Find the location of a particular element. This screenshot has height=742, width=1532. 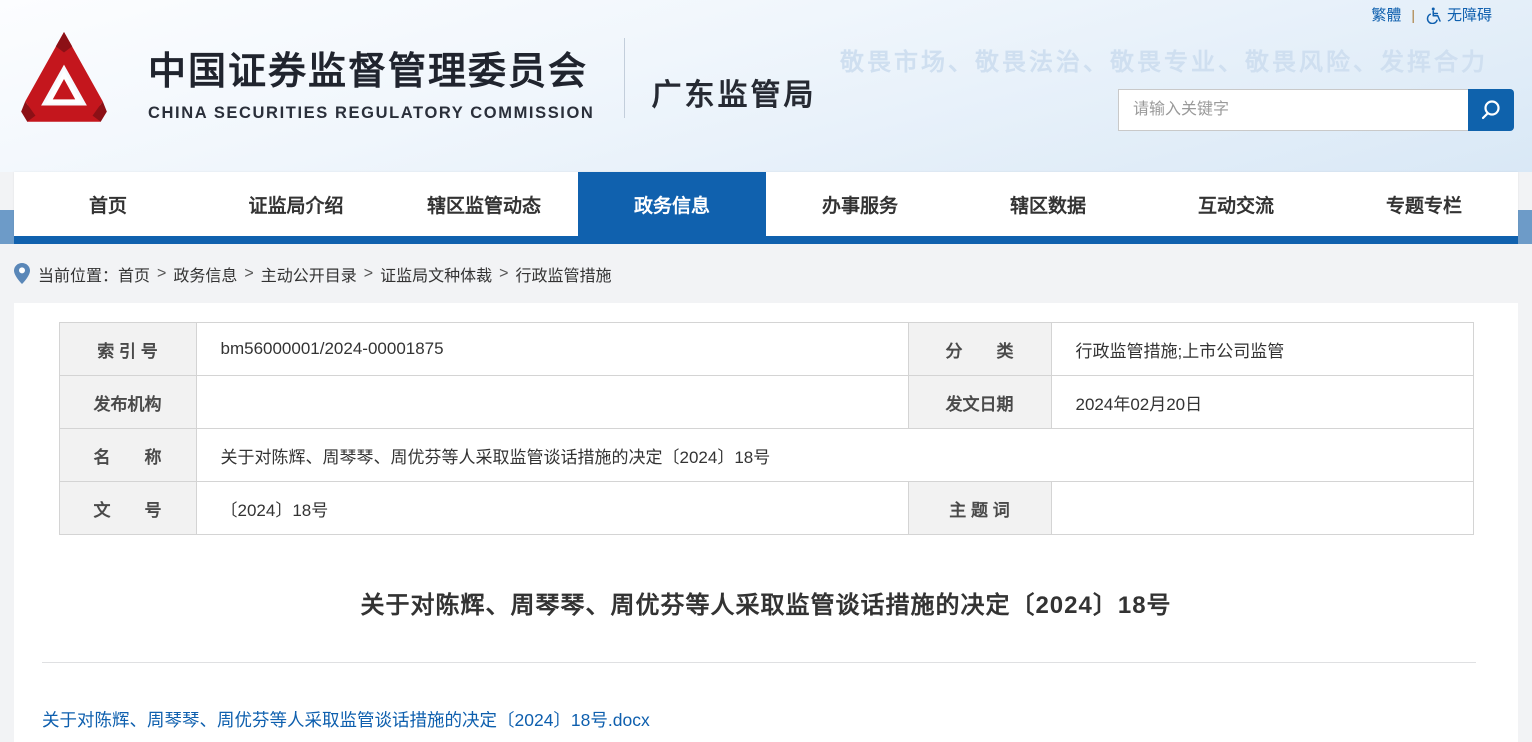

site-search is located at coordinates (1316, 110).